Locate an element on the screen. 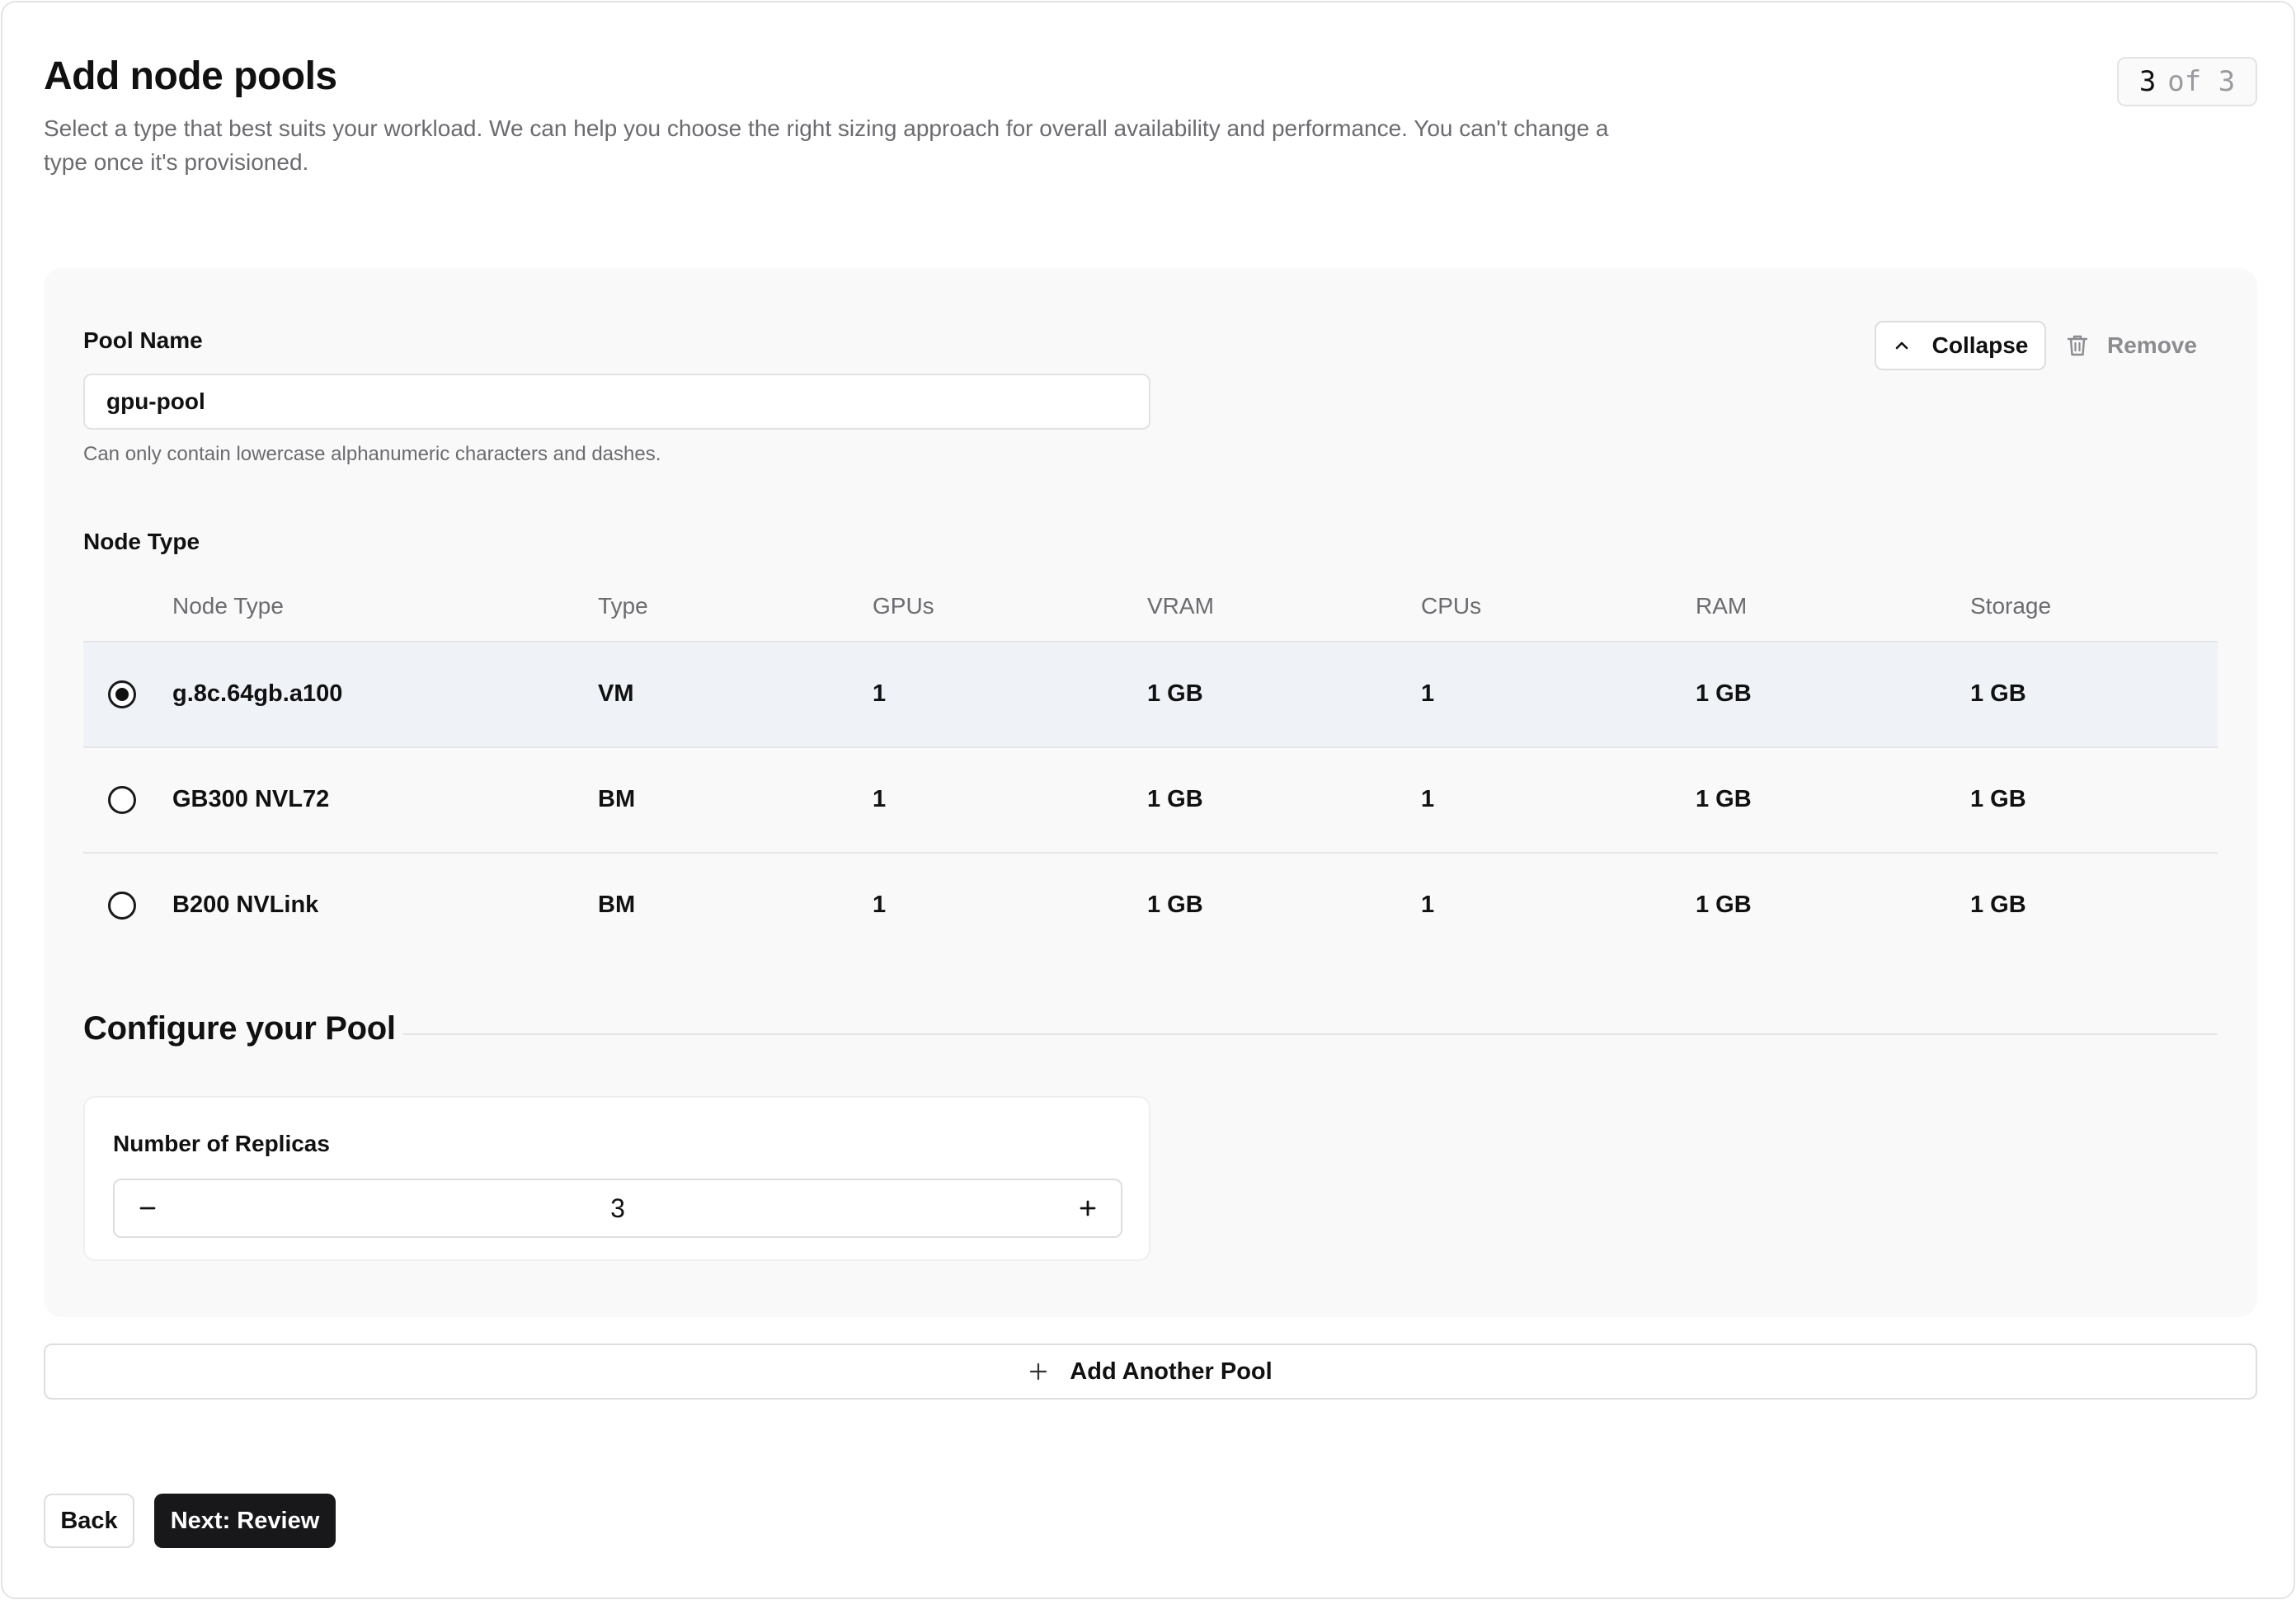  replicas-label: Number of Replicas is located at coordinates (221, 1143).